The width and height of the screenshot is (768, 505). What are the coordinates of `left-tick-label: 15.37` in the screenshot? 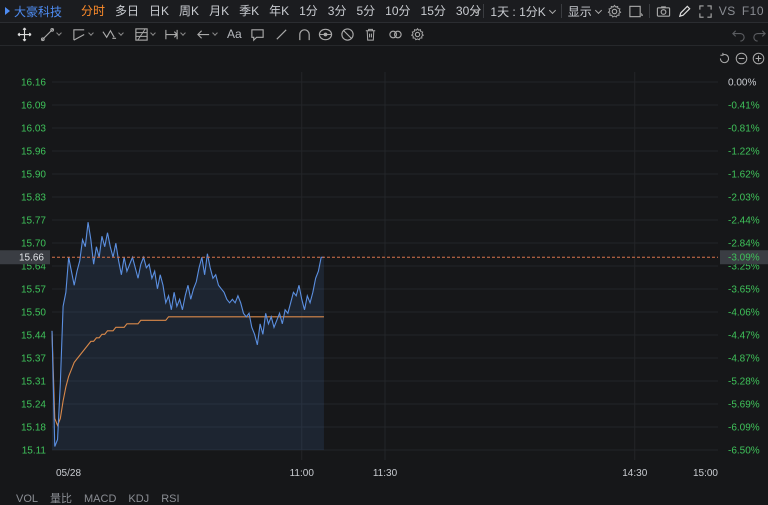 It's located at (33, 359).